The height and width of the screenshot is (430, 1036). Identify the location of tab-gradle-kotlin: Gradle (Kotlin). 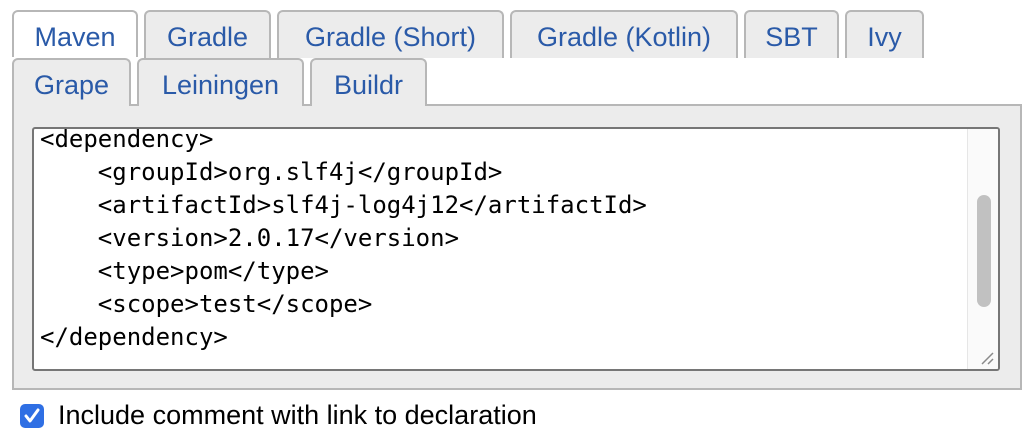
(624, 34).